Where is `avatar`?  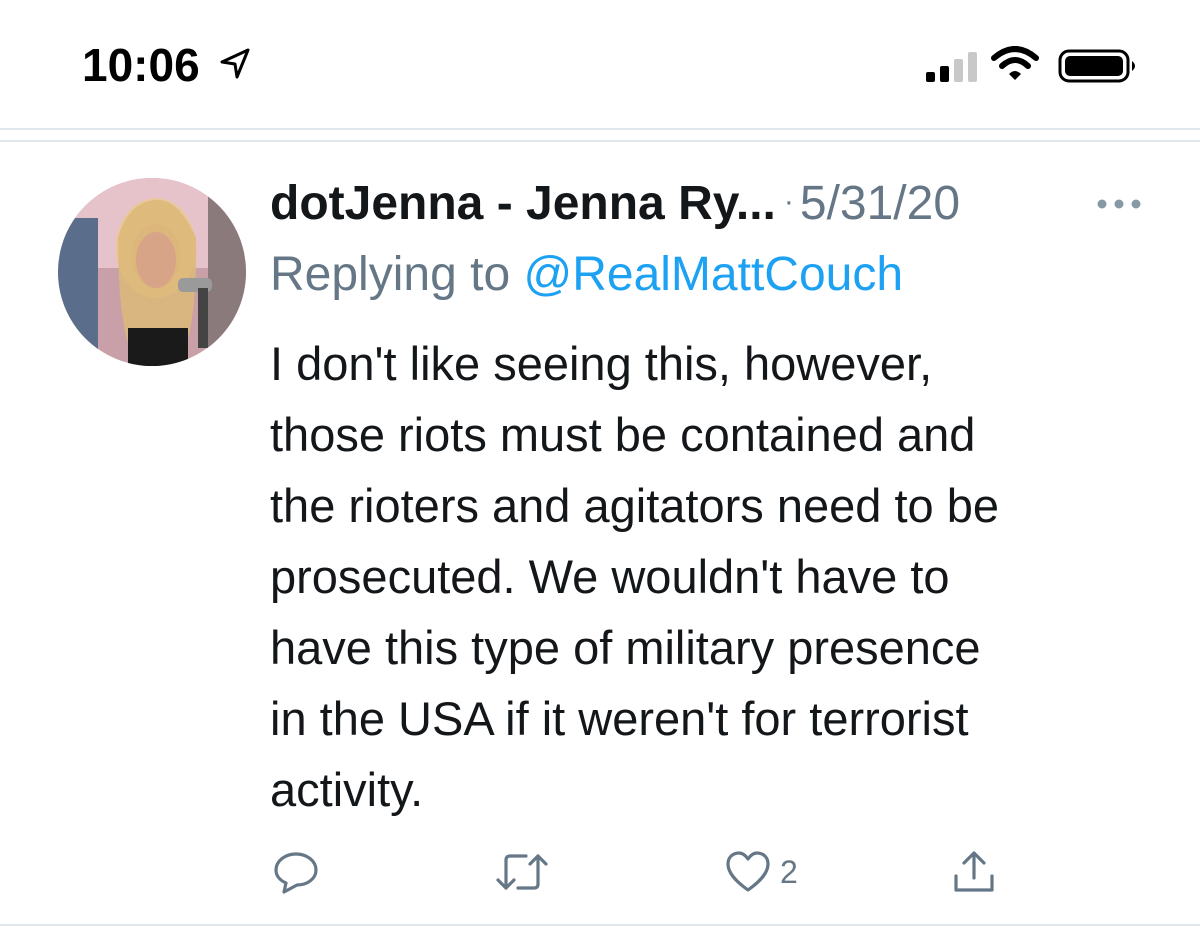 avatar is located at coordinates (152, 272).